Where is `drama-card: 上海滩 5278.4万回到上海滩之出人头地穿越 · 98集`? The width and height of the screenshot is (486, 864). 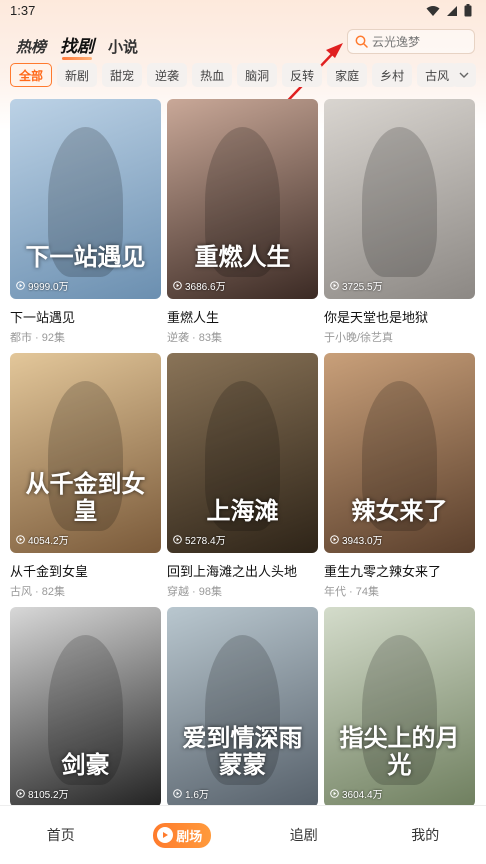
drama-card: 上海滩 5278.4万回到上海滩之出人头地穿越 · 98集 is located at coordinates (242, 476).